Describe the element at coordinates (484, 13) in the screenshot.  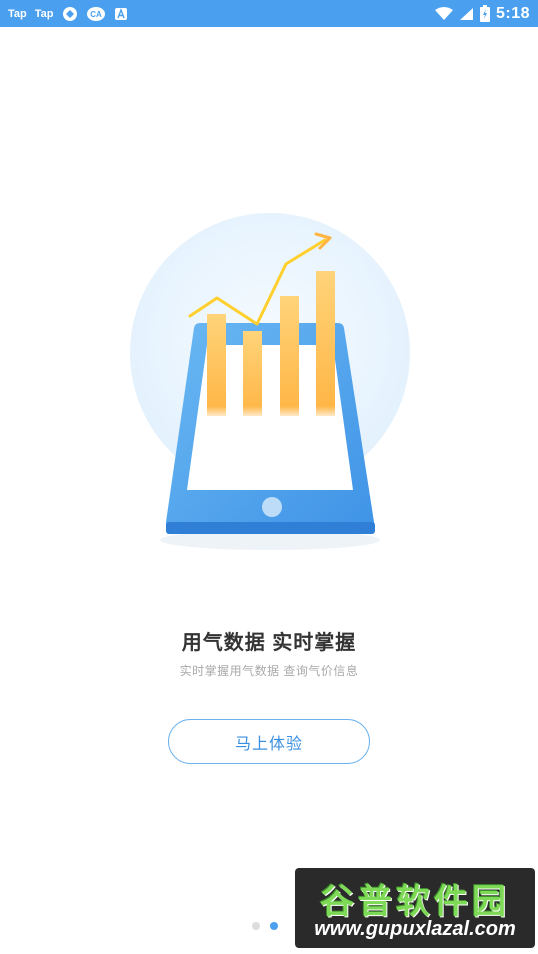
I see `battery-charging-icon` at that location.